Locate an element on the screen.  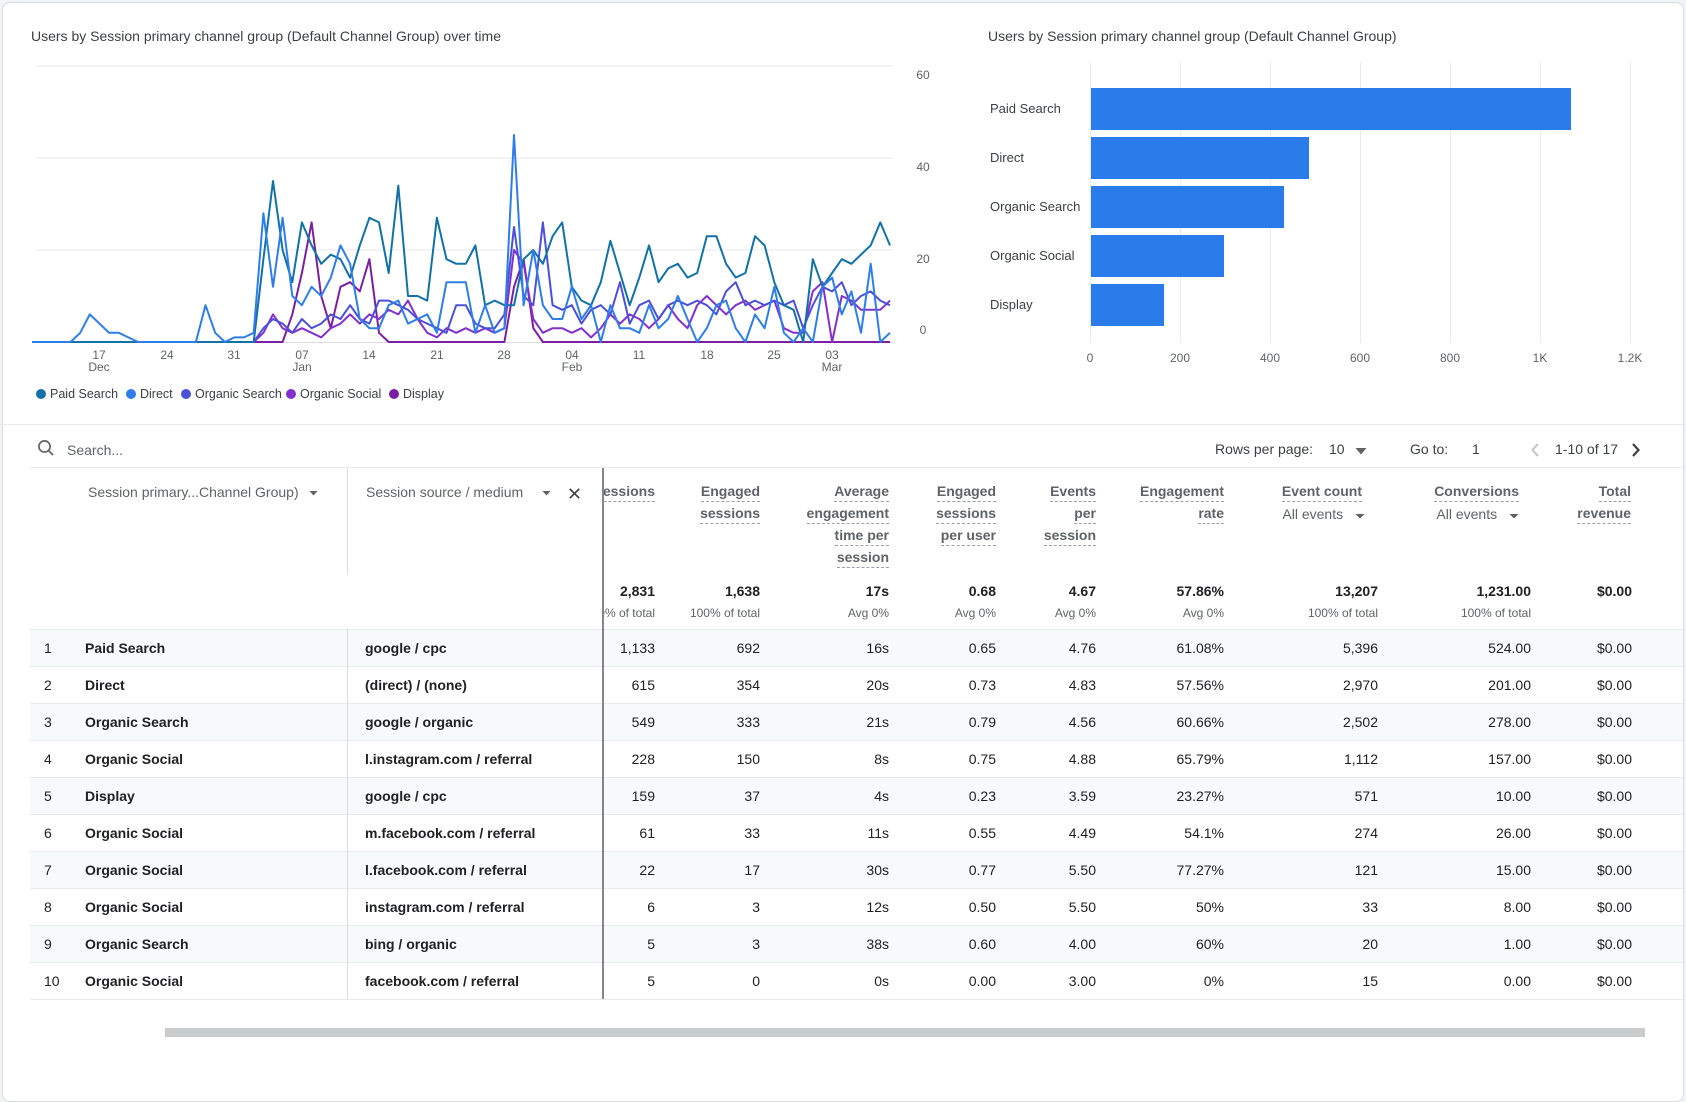
svg-text: 24 is located at coordinates (167, 355).